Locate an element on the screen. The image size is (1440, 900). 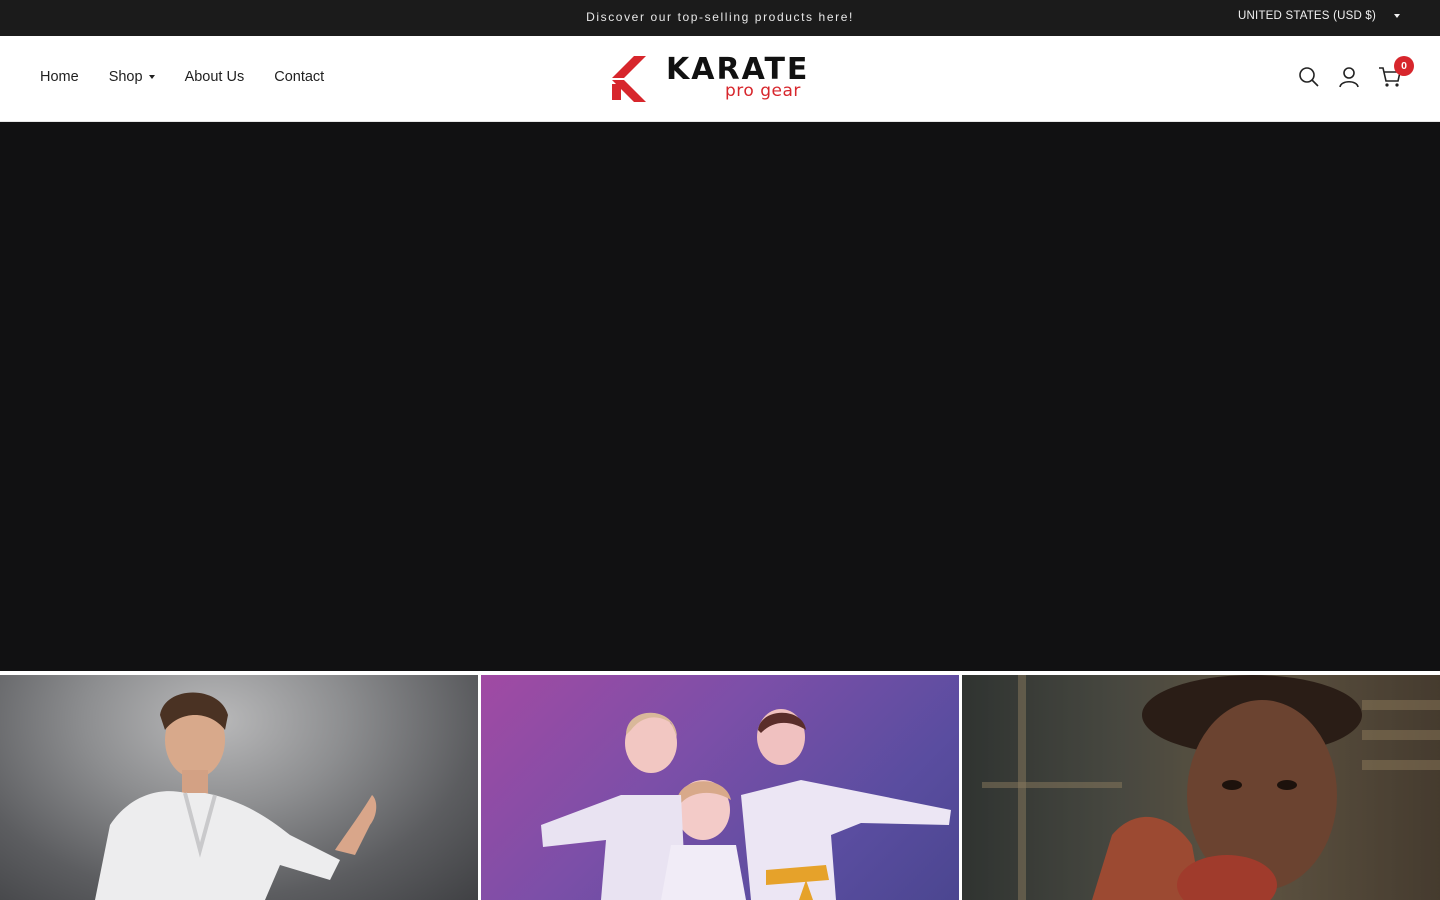
nav-item-label: Shop is located at coordinates (125, 77).